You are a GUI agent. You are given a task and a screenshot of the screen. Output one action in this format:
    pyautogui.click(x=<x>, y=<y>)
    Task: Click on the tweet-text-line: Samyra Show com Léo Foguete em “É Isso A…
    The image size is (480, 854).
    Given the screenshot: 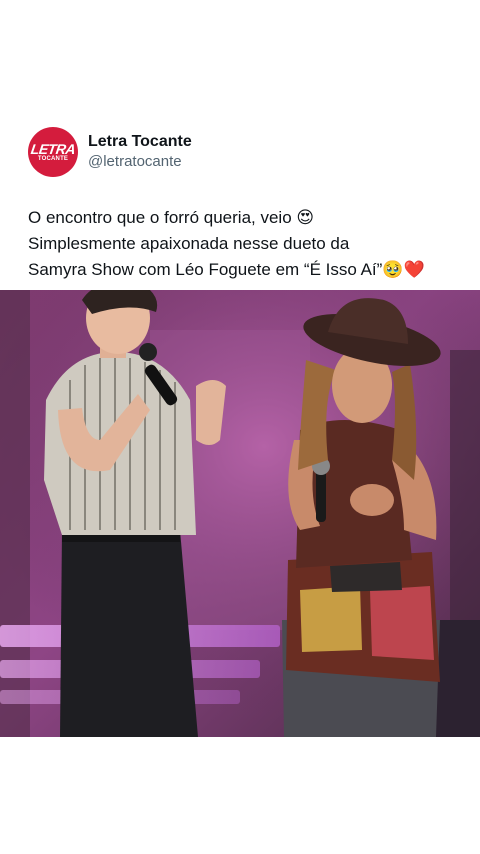 What is the action you would take?
    pyautogui.click(x=226, y=269)
    